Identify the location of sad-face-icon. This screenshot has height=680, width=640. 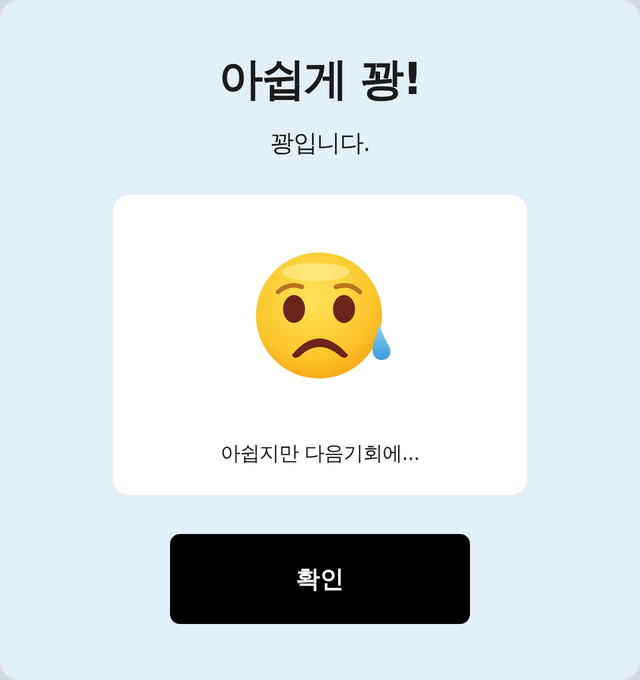
(324, 315).